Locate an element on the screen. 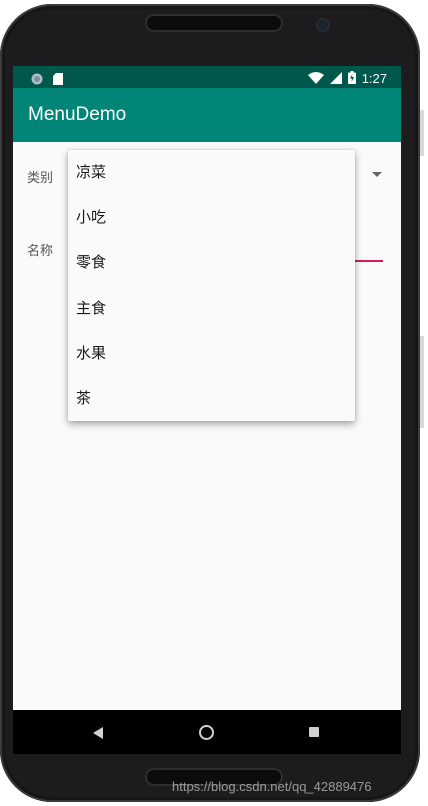 The height and width of the screenshot is (806, 428). dropdown-item-1: 凉菜 is located at coordinates (211, 172).